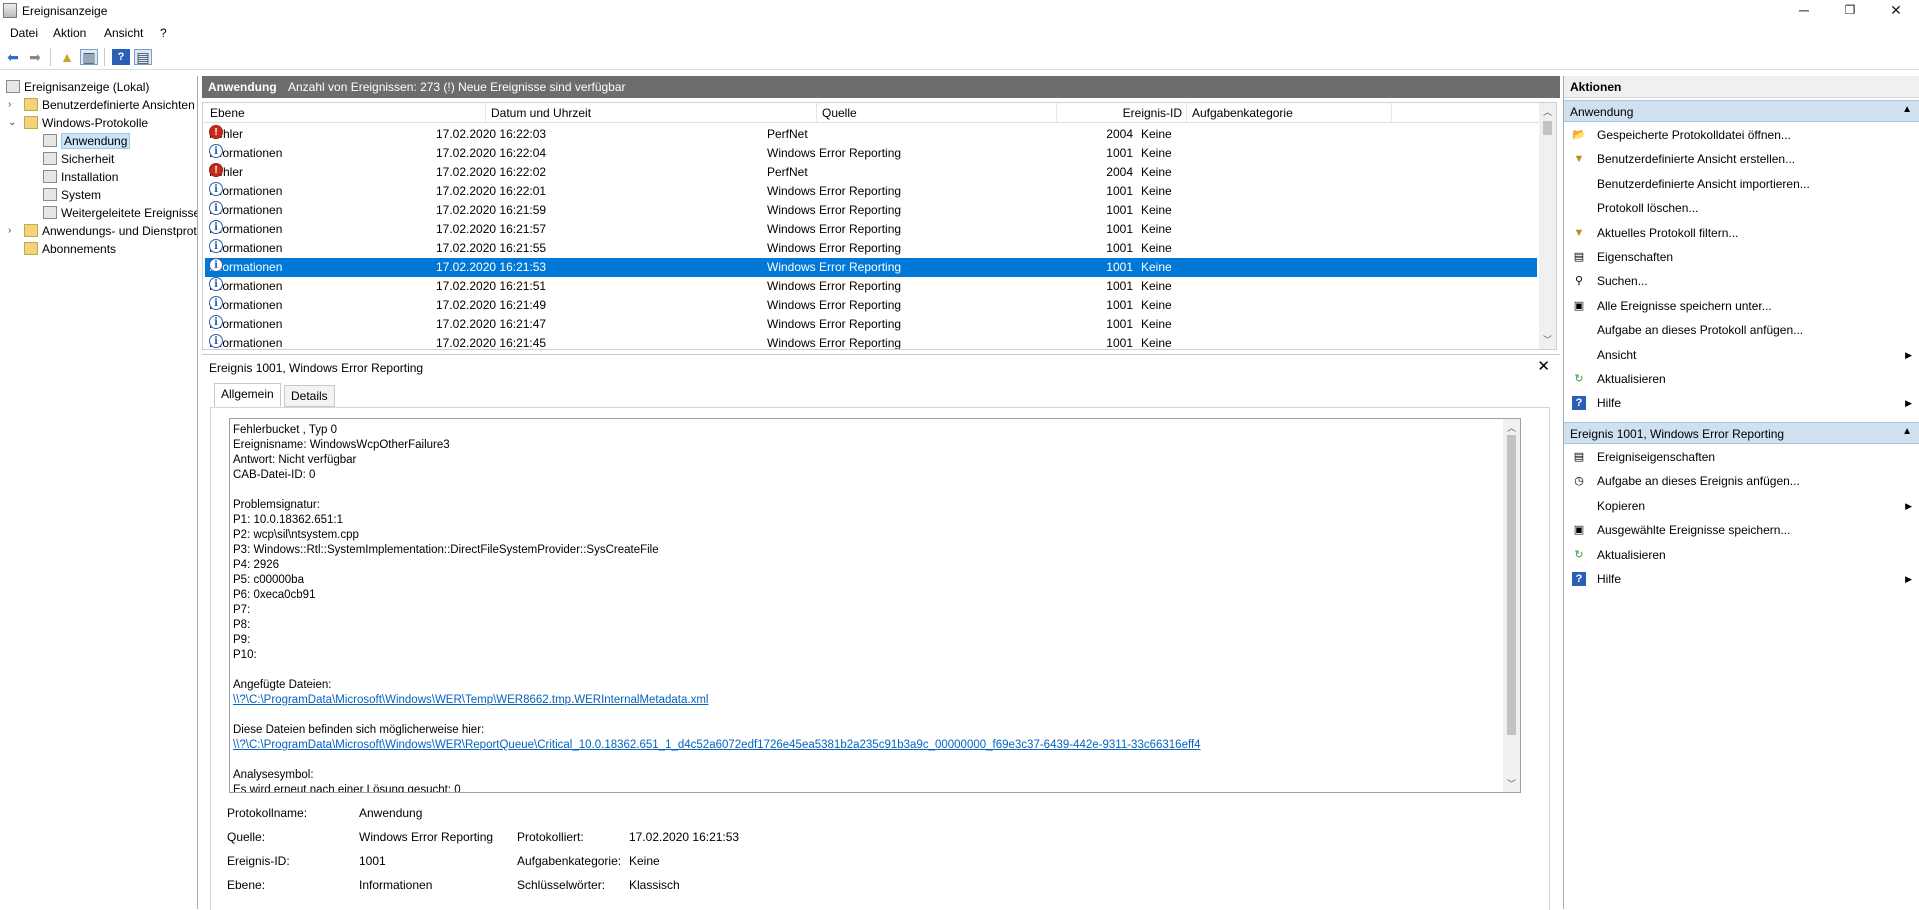 This screenshot has height=910, width=1919. What do you see at coordinates (123, 33) in the screenshot?
I see `menu-ansicht: Ansicht` at bounding box center [123, 33].